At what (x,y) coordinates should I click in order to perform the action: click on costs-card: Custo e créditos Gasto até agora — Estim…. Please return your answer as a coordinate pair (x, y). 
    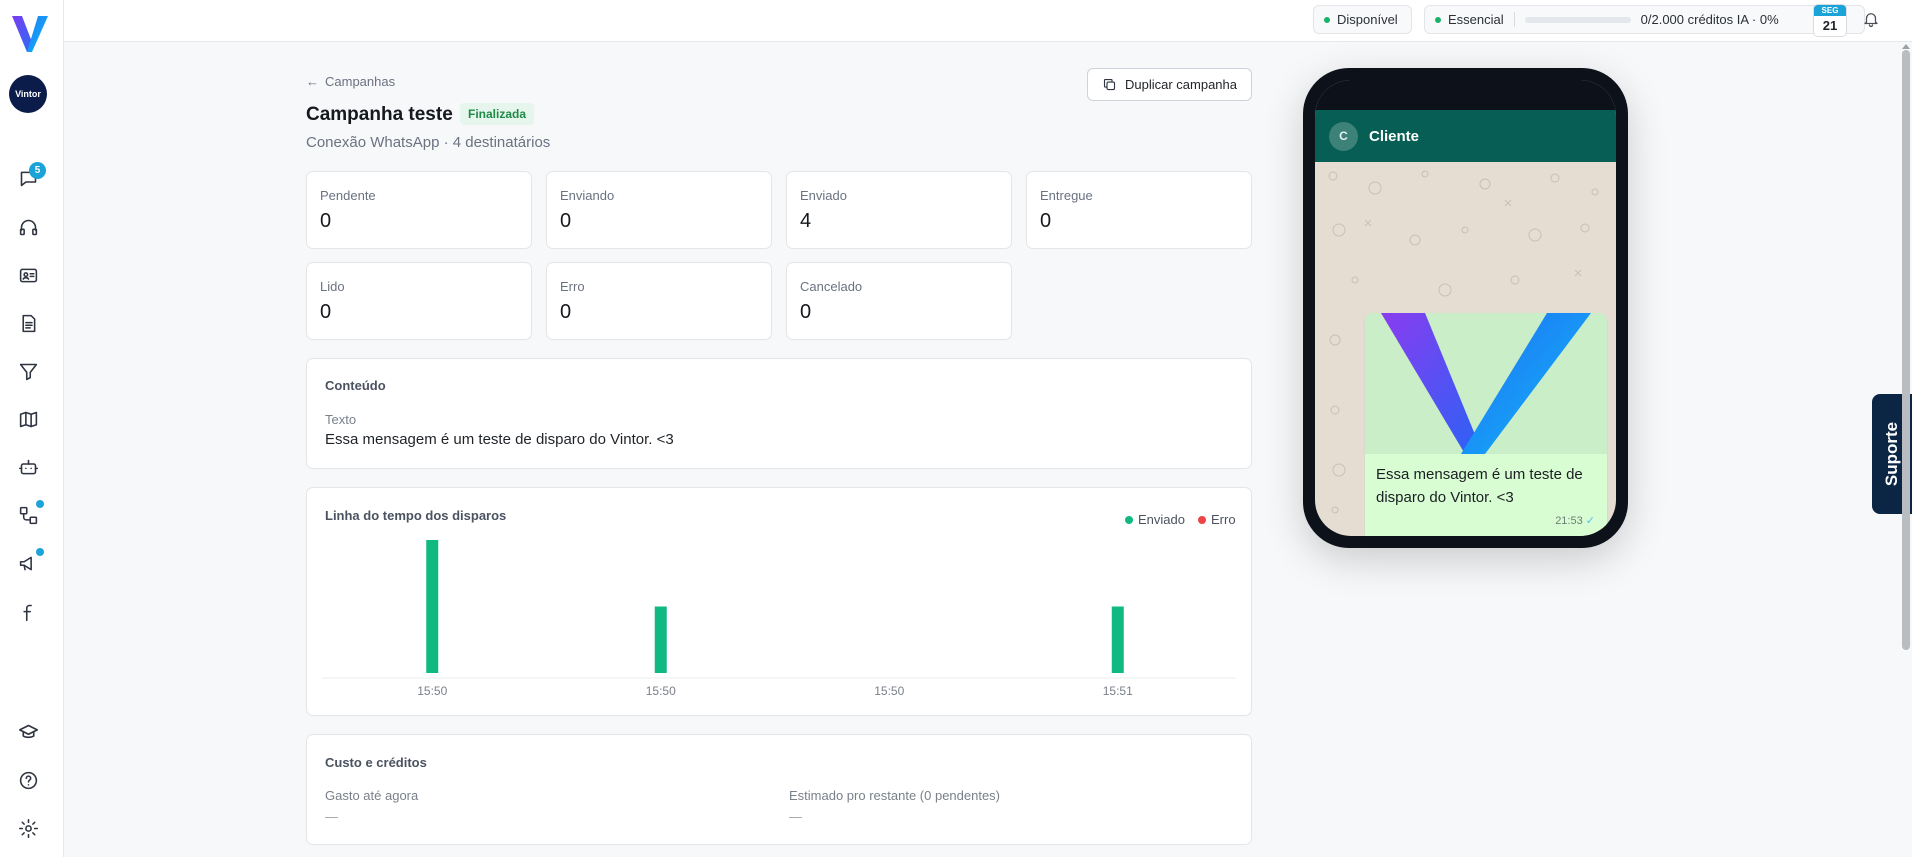
    Looking at the image, I should click on (779, 789).